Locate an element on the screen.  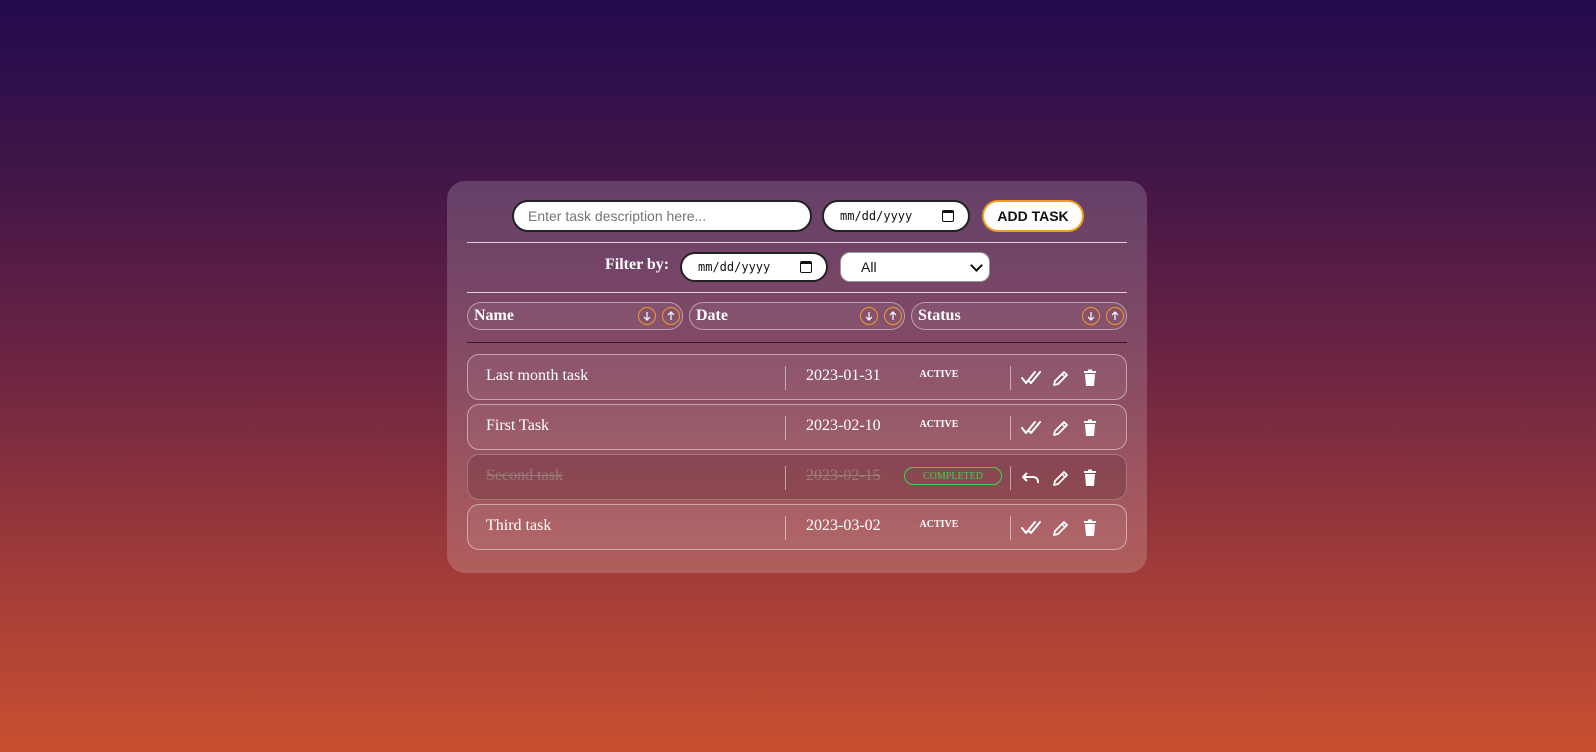
task-row: Last month task 2023-01-31 ACTIVE is located at coordinates (797, 377).